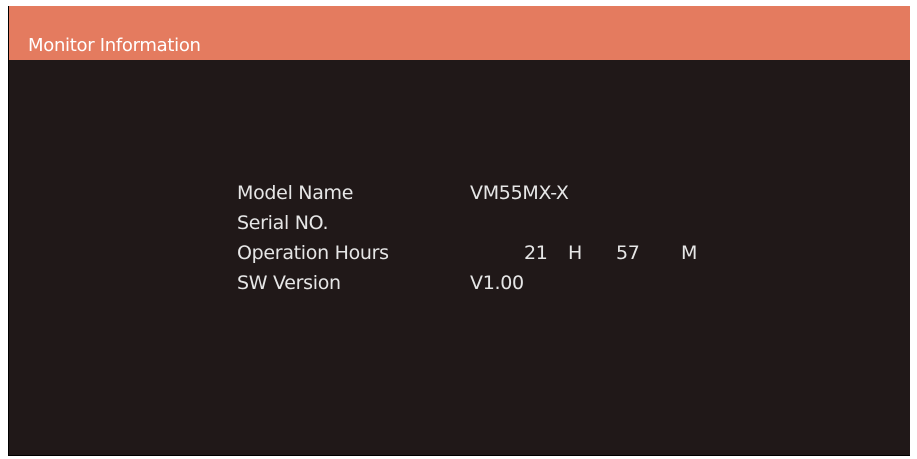 The height and width of the screenshot is (459, 917). Describe the element at coordinates (313, 253) in the screenshot. I see `operation-hours-label: Operation Hours` at that location.